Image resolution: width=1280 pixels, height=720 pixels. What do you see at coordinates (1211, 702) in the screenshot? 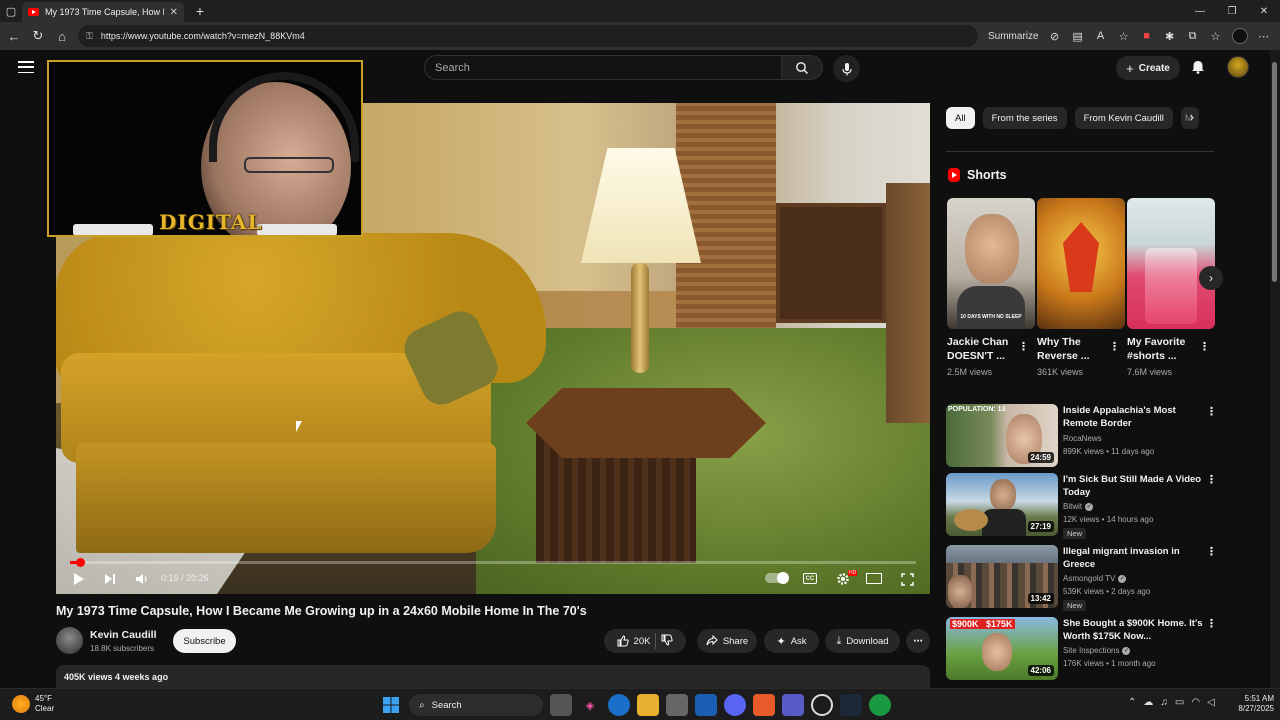
I see `speaker-icon: ◁` at bounding box center [1211, 702].